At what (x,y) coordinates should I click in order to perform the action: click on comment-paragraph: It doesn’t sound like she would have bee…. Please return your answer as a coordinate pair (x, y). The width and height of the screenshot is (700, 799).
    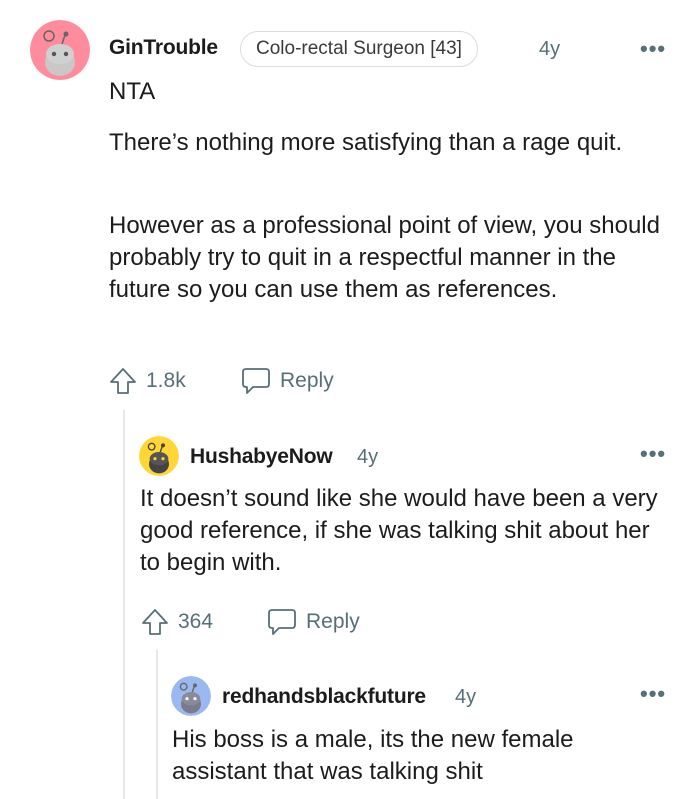
    Looking at the image, I should click on (399, 530).